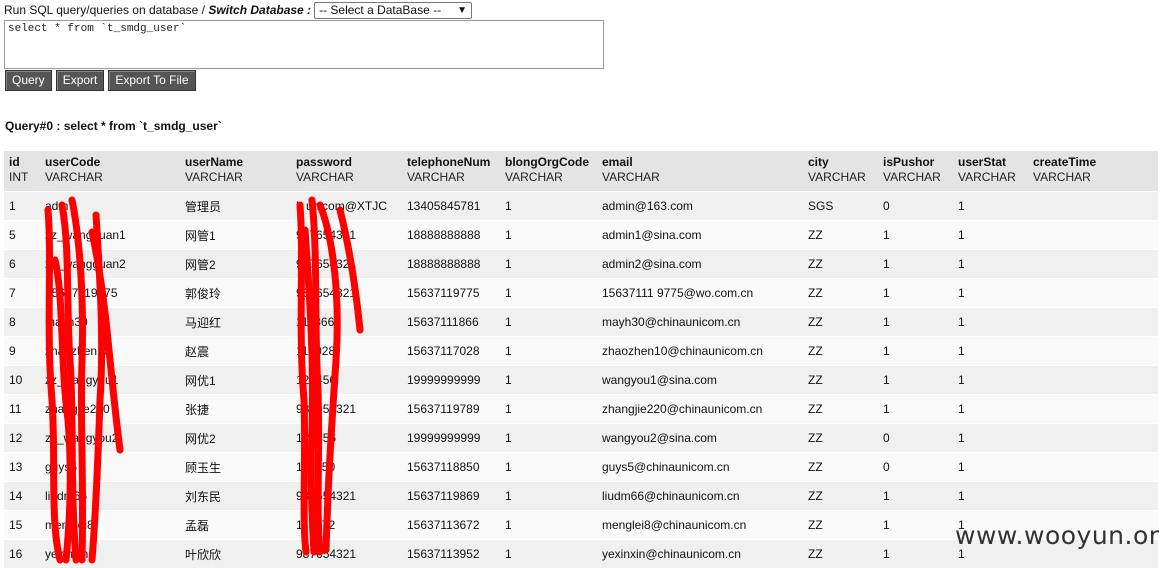 The height and width of the screenshot is (568, 1160). I want to click on table-cell: 15637119775, so click(451, 293).